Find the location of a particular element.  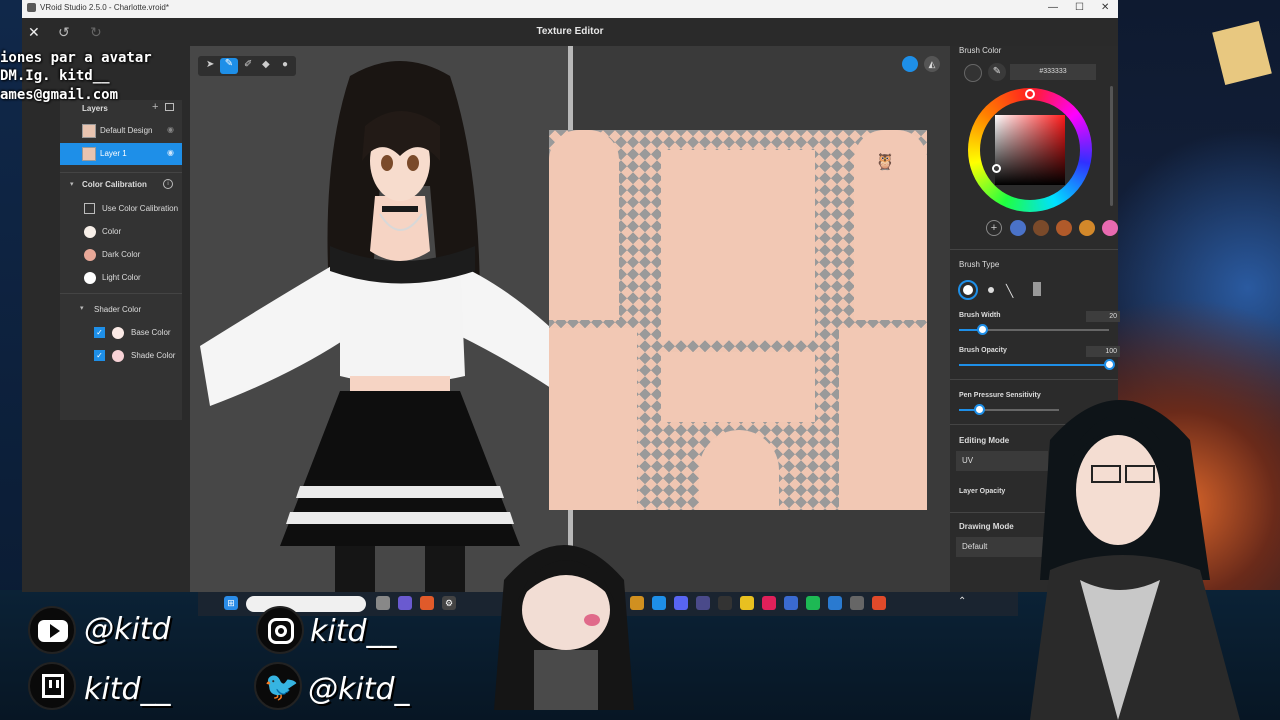

vtuber-avatar is located at coordinates (1135, 560).